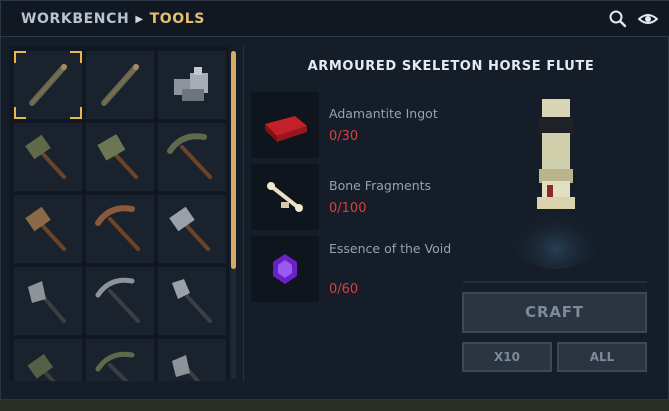 This screenshot has width=669, height=411. I want to click on material-count: 0/30, so click(344, 136).